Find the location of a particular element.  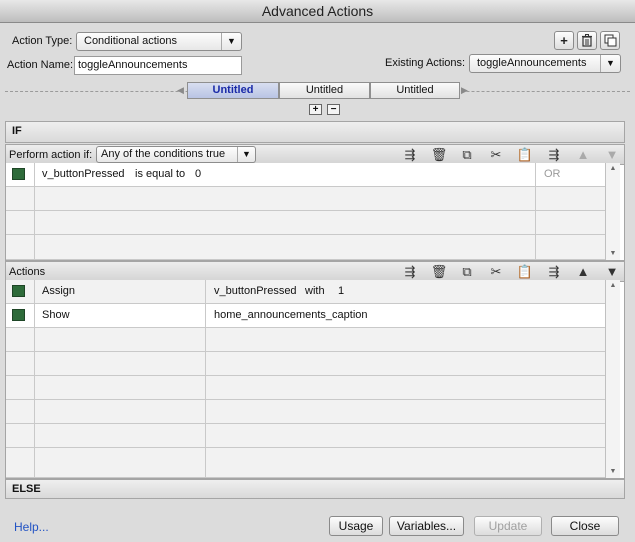

condition-row: v_buttonPressed is equal to 0 OR is located at coordinates (305, 175).